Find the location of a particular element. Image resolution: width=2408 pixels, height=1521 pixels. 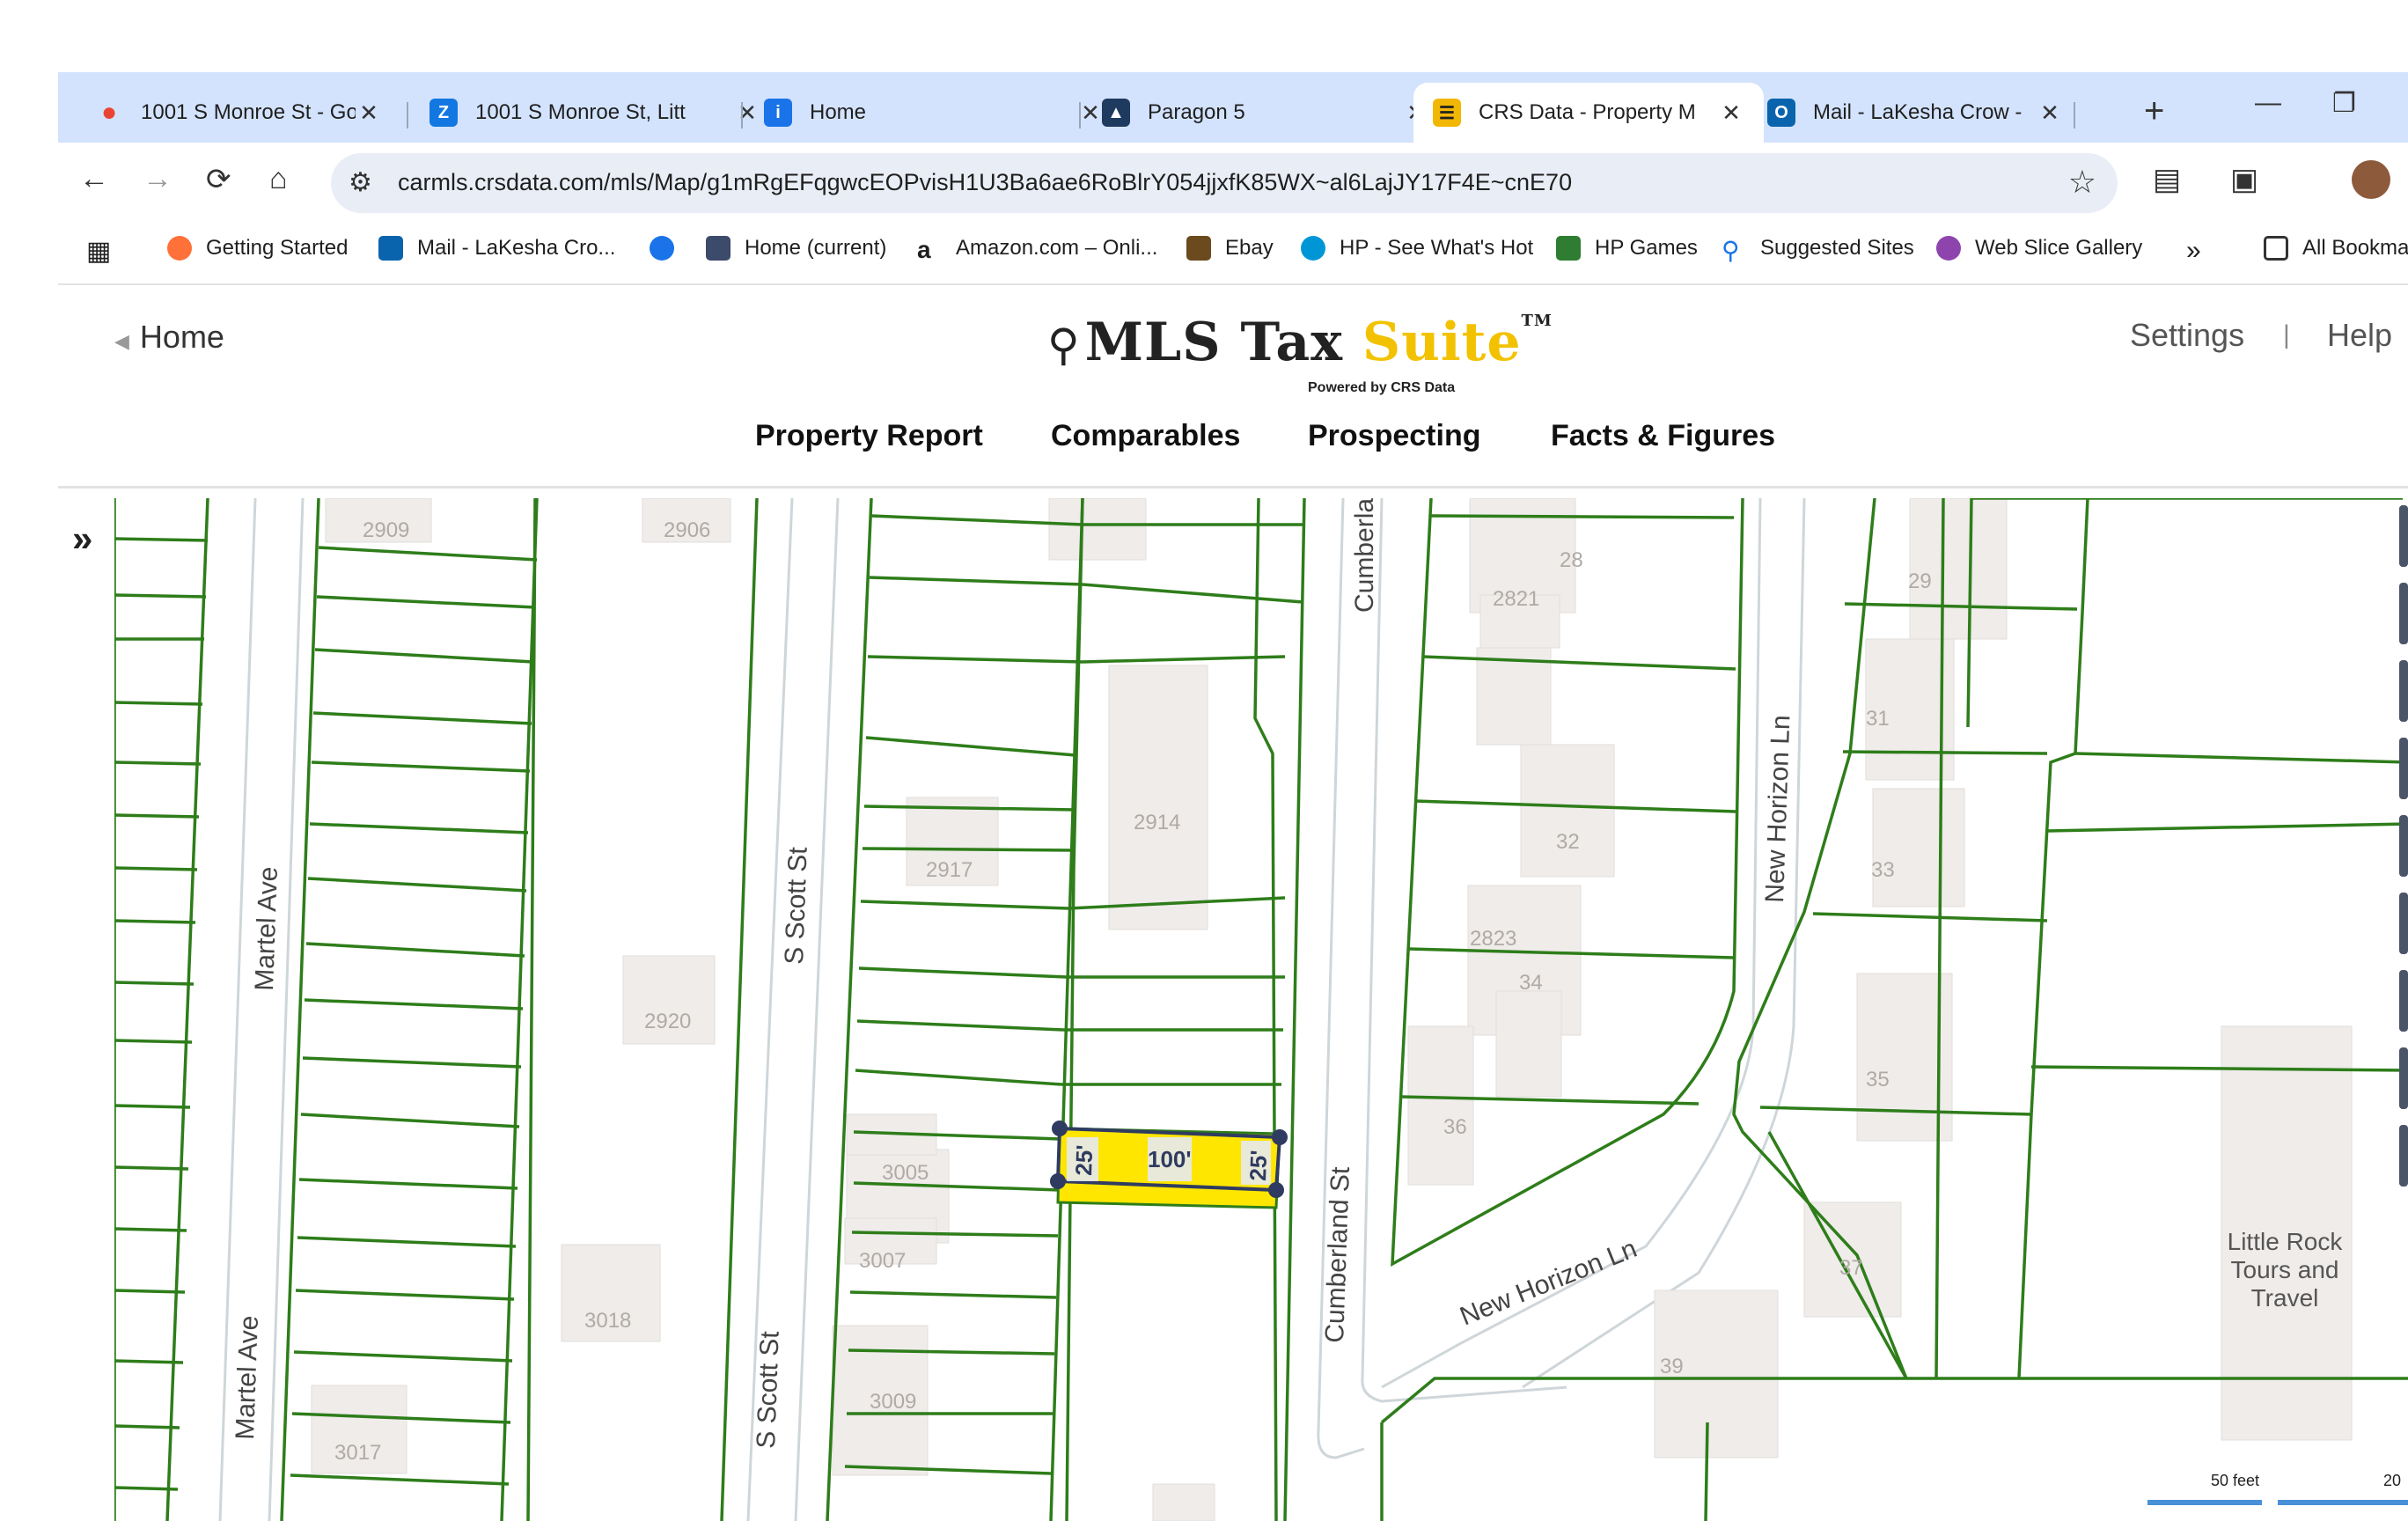

tab-home: i Home ✕ is located at coordinates (934, 113).